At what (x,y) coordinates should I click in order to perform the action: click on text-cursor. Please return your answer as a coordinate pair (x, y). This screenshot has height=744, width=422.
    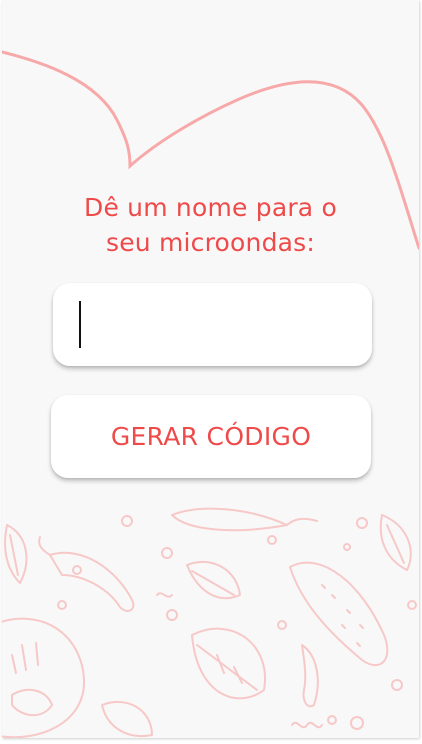
    Looking at the image, I should click on (80, 324).